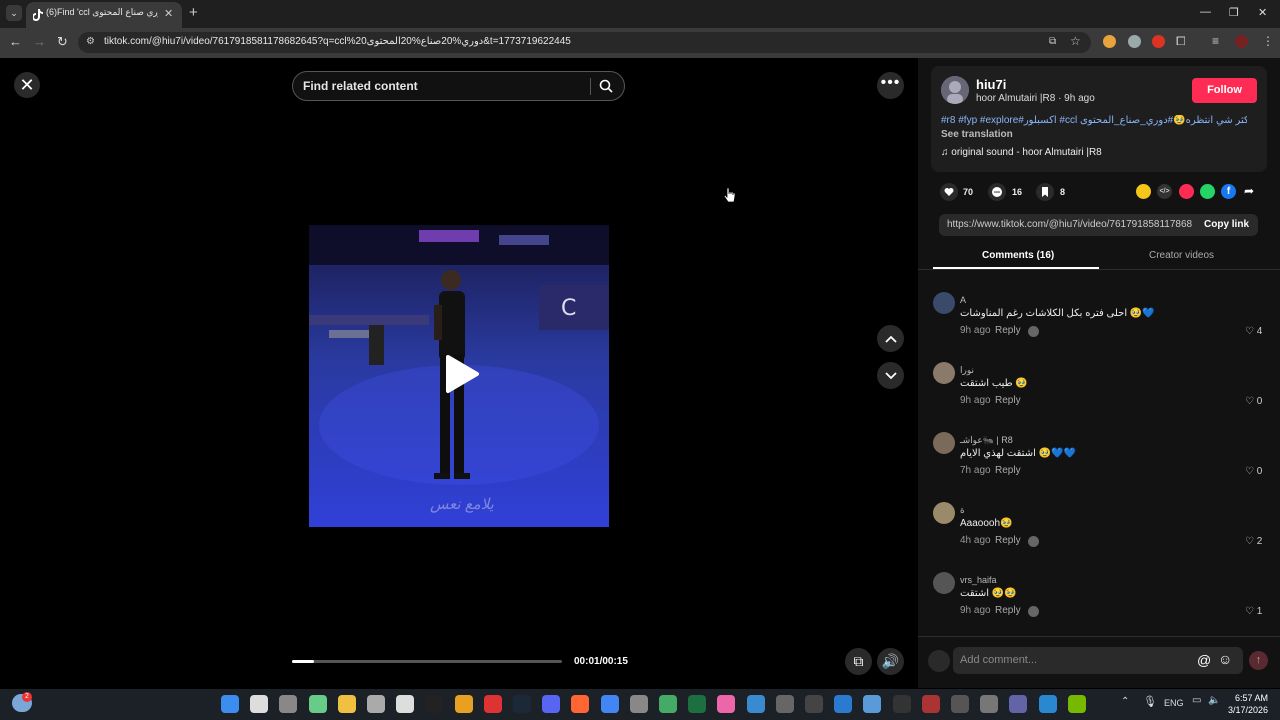 Image resolution: width=1280 pixels, height=720 pixels. What do you see at coordinates (668, 704) in the screenshot?
I see `taskbar-copilot-2-icon` at bounding box center [668, 704].